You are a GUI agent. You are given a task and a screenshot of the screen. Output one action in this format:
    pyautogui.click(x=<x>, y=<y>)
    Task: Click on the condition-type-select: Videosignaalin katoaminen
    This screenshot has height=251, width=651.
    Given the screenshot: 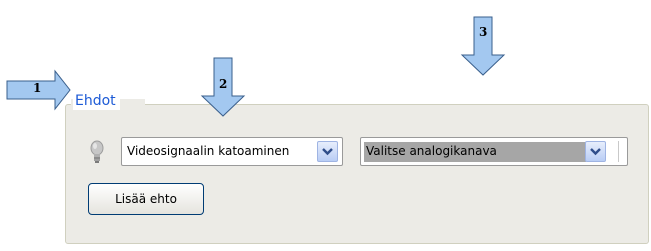 What is the action you would take?
    pyautogui.click(x=232, y=151)
    